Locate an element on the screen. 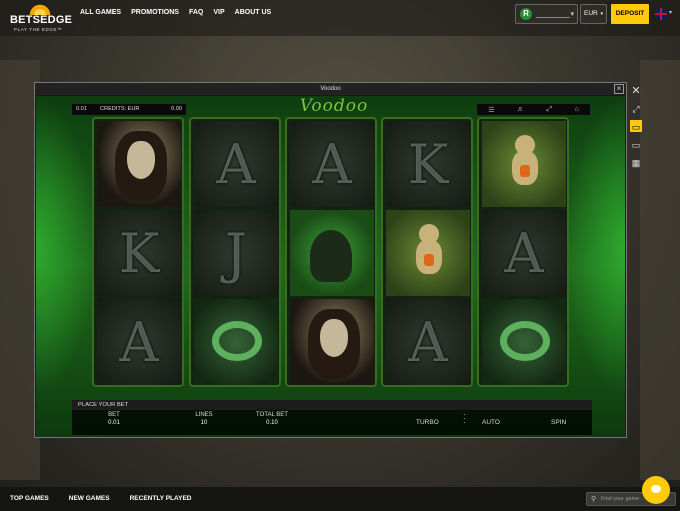 Image resolution: width=680 pixels, height=511 pixels. bet-stat: BET 0.01 is located at coordinates (114, 419).